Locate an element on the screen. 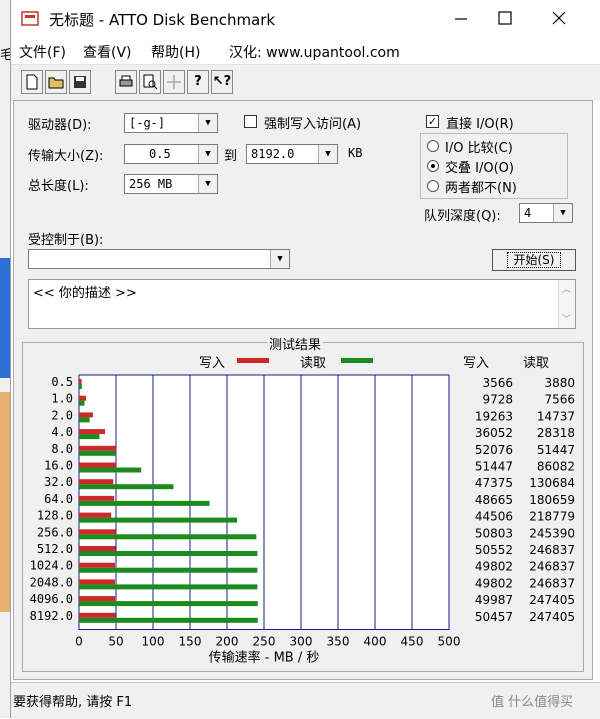 The image size is (600, 719). radio-overlap-io is located at coordinates (433, 166).